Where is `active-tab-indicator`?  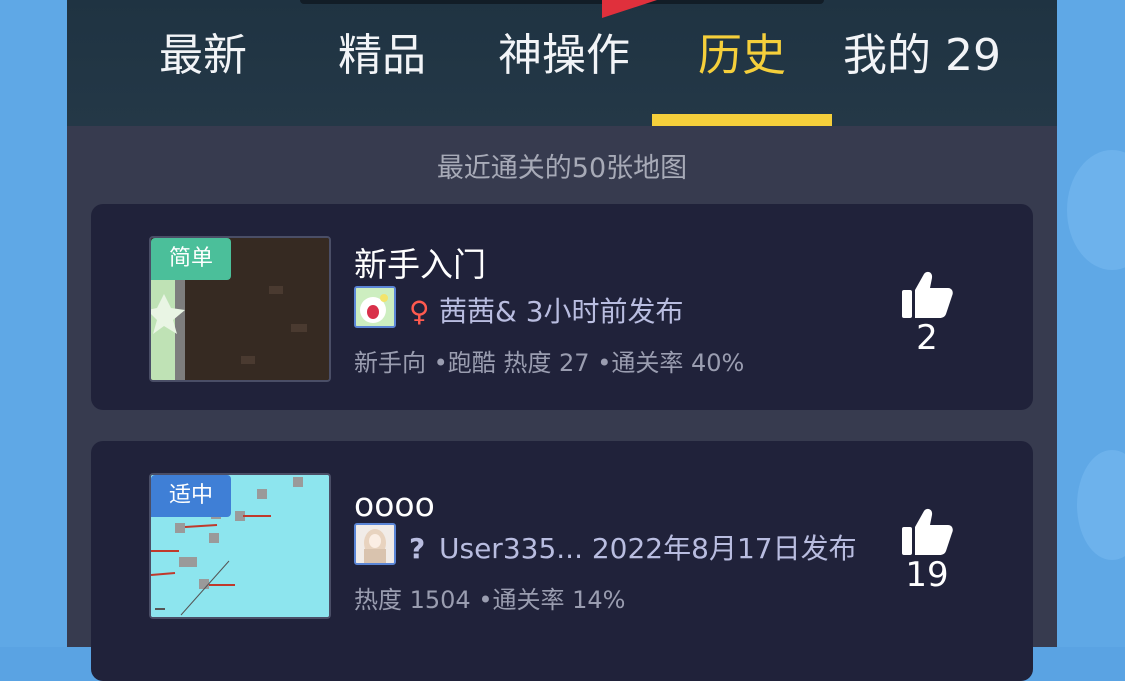
active-tab-indicator is located at coordinates (742, 120).